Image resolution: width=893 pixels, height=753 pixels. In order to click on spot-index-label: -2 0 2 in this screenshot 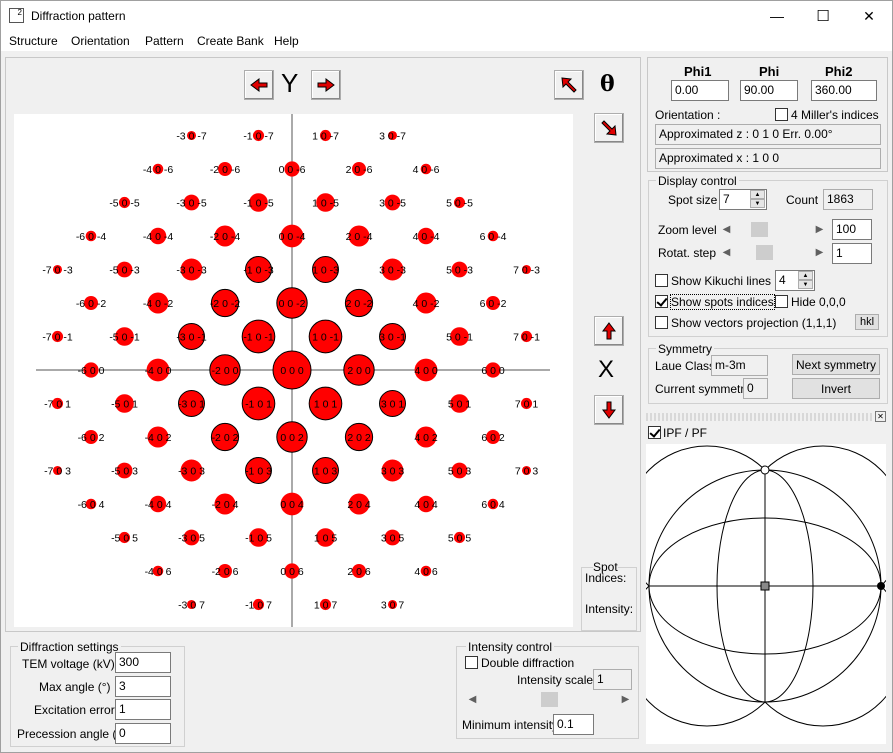, I will do `click(225, 438)`.